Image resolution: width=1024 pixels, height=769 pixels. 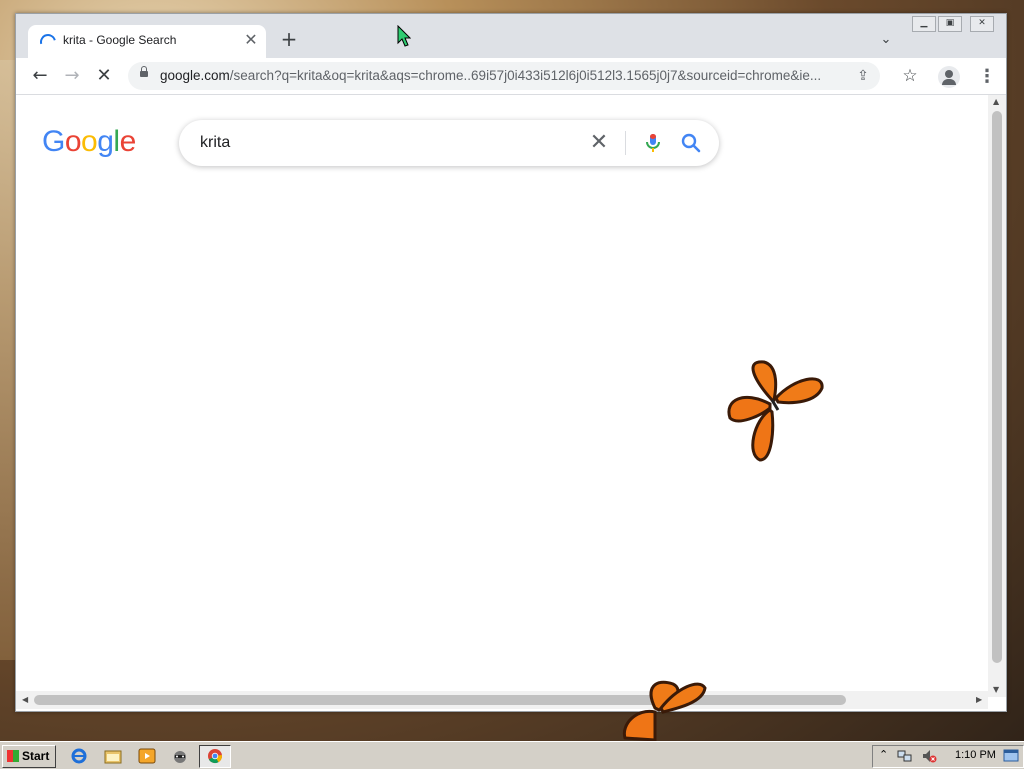 I want to click on new-tab-button: +, so click(x=289, y=39).